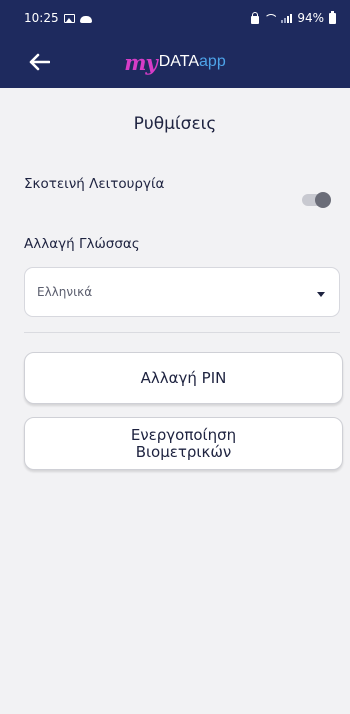 The image size is (350, 714). I want to click on change-pin-label: Αλλαγή PIN, so click(183, 378).